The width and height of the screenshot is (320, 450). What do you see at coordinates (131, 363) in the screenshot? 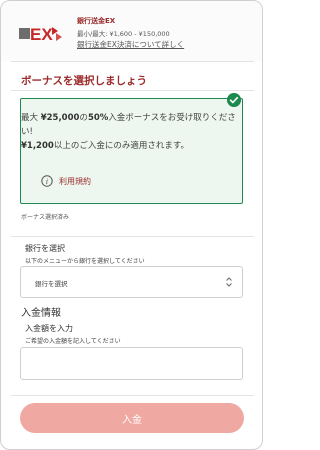
I see `amount-input` at bounding box center [131, 363].